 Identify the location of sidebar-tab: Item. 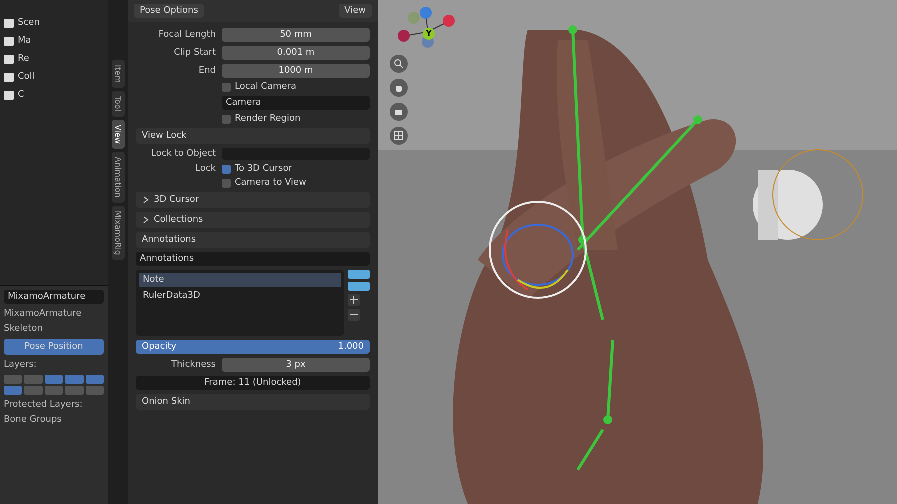
(118, 74).